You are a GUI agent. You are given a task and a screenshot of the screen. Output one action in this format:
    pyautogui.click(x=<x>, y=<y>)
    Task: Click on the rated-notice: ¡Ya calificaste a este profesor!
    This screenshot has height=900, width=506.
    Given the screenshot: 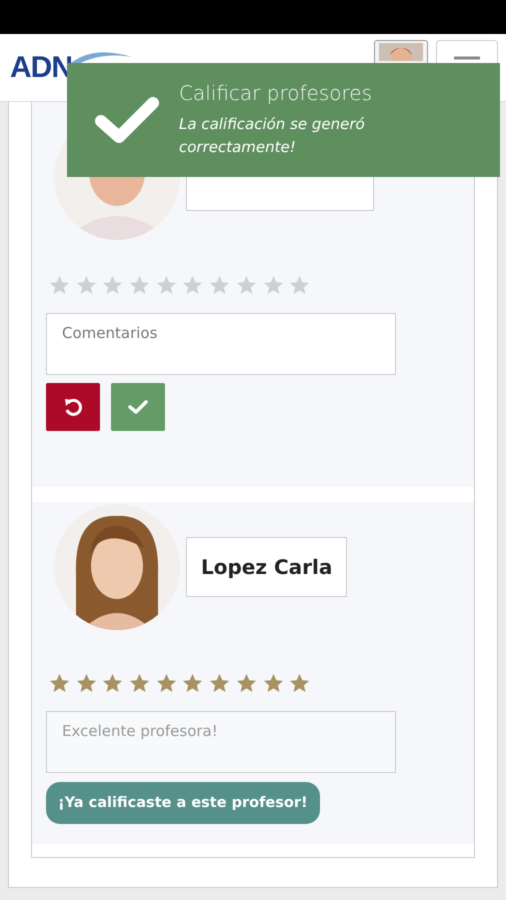 What is the action you would take?
    pyautogui.click(x=183, y=803)
    